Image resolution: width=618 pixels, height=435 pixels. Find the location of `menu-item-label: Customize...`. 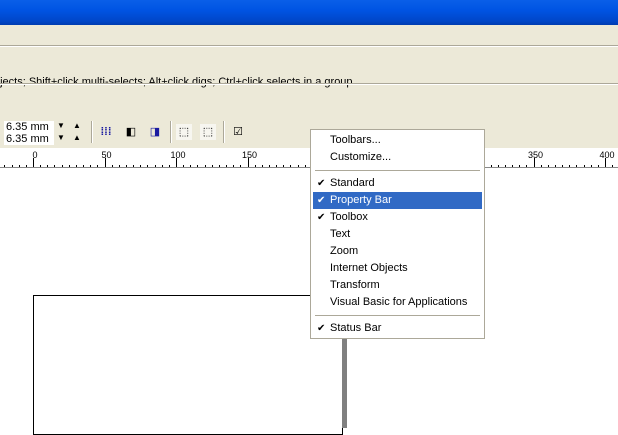

menu-item-label: Customize... is located at coordinates (361, 157).